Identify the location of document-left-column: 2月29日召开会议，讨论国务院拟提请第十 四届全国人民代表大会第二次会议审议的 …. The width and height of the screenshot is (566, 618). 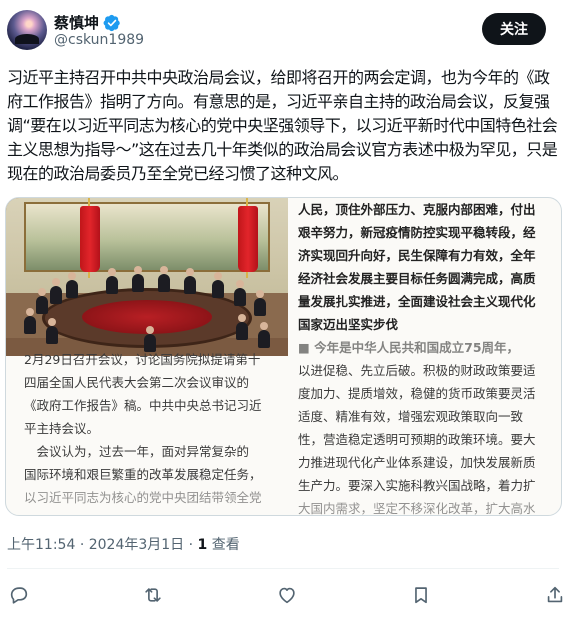
(155, 428).